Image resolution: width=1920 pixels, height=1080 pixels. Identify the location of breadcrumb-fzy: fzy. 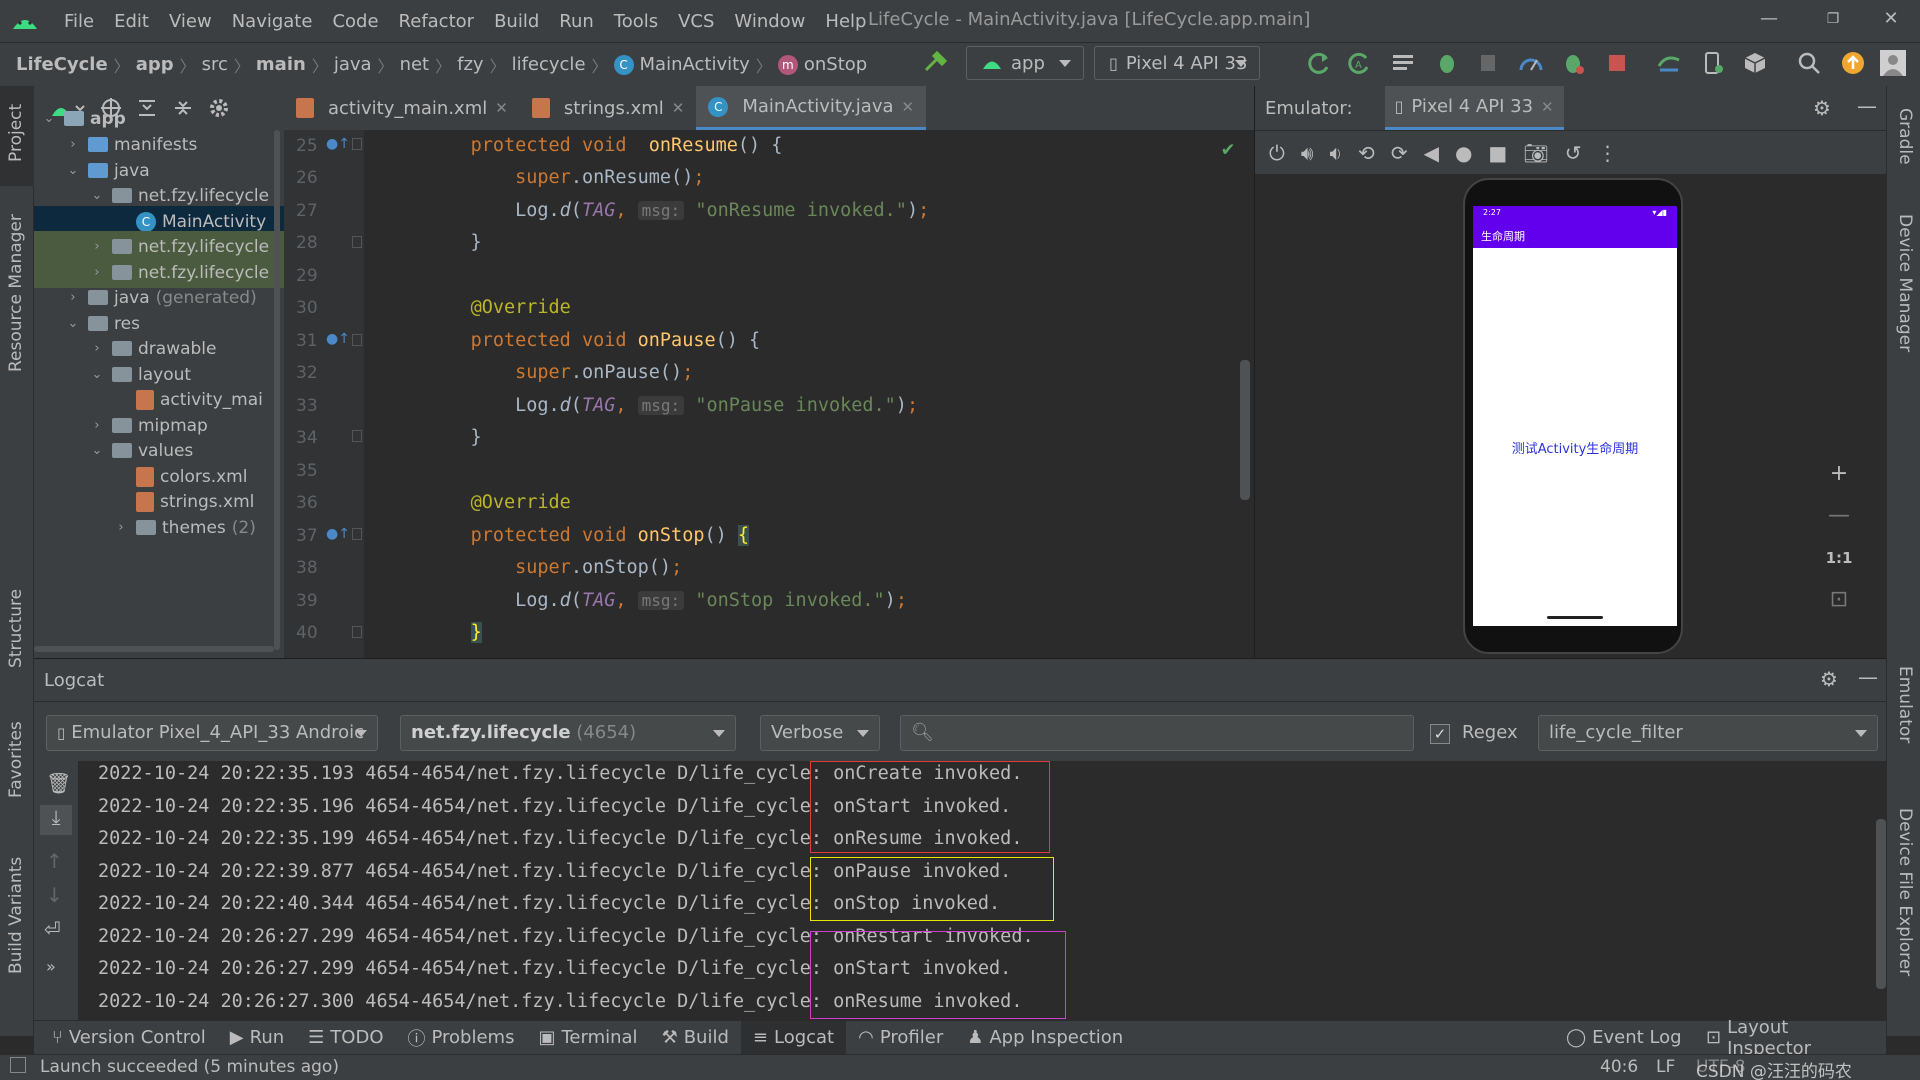
(470, 64).